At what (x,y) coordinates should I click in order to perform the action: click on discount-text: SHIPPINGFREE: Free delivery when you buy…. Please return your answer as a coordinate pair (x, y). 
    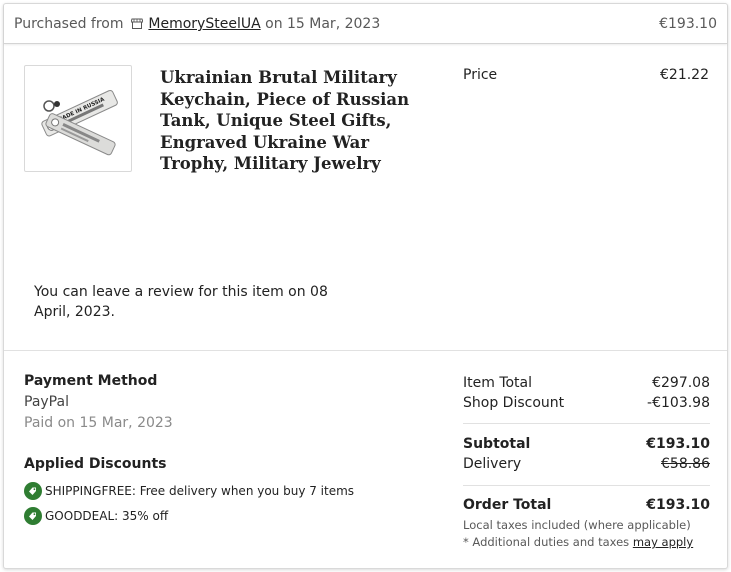
    Looking at the image, I should click on (200, 491).